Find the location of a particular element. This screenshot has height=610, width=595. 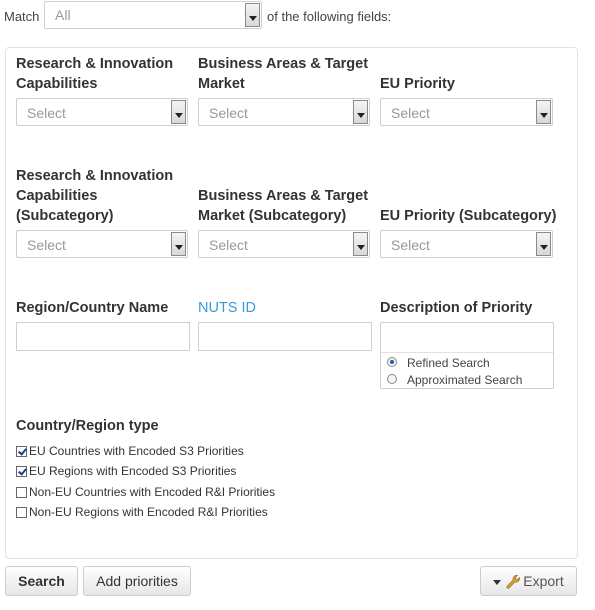

search-button: Search is located at coordinates (41, 581).